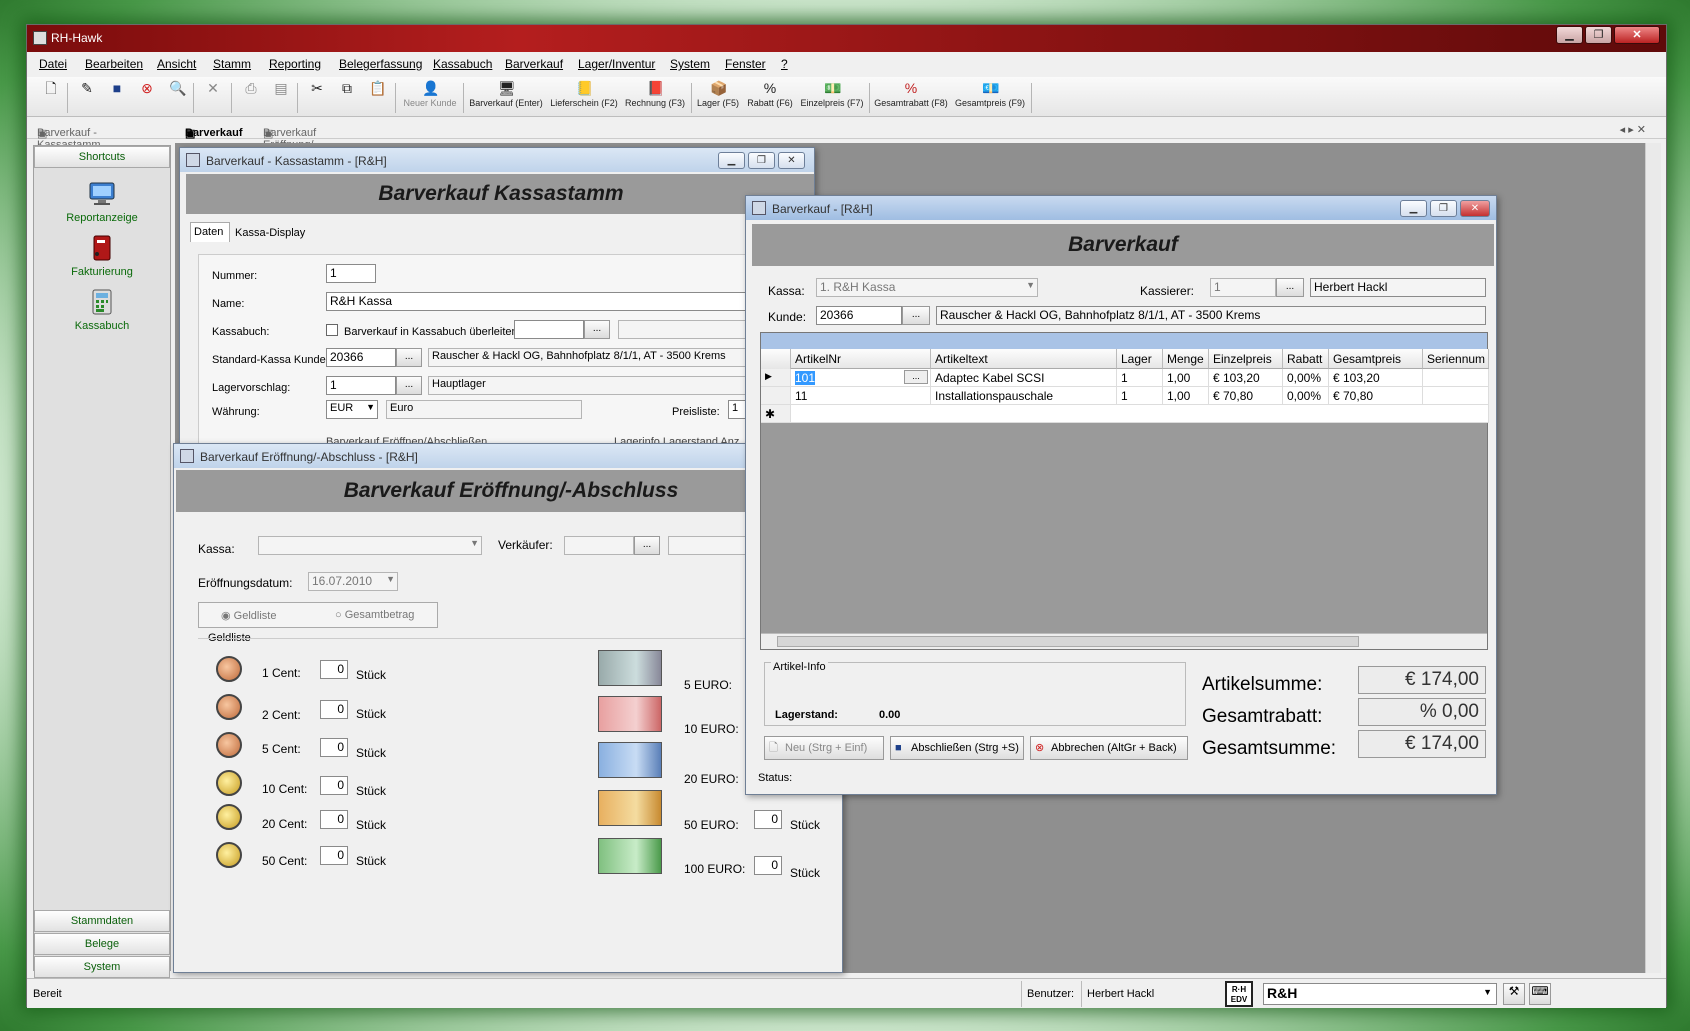  I want to click on col-artikelnr: ArtikelNr, so click(861, 359).